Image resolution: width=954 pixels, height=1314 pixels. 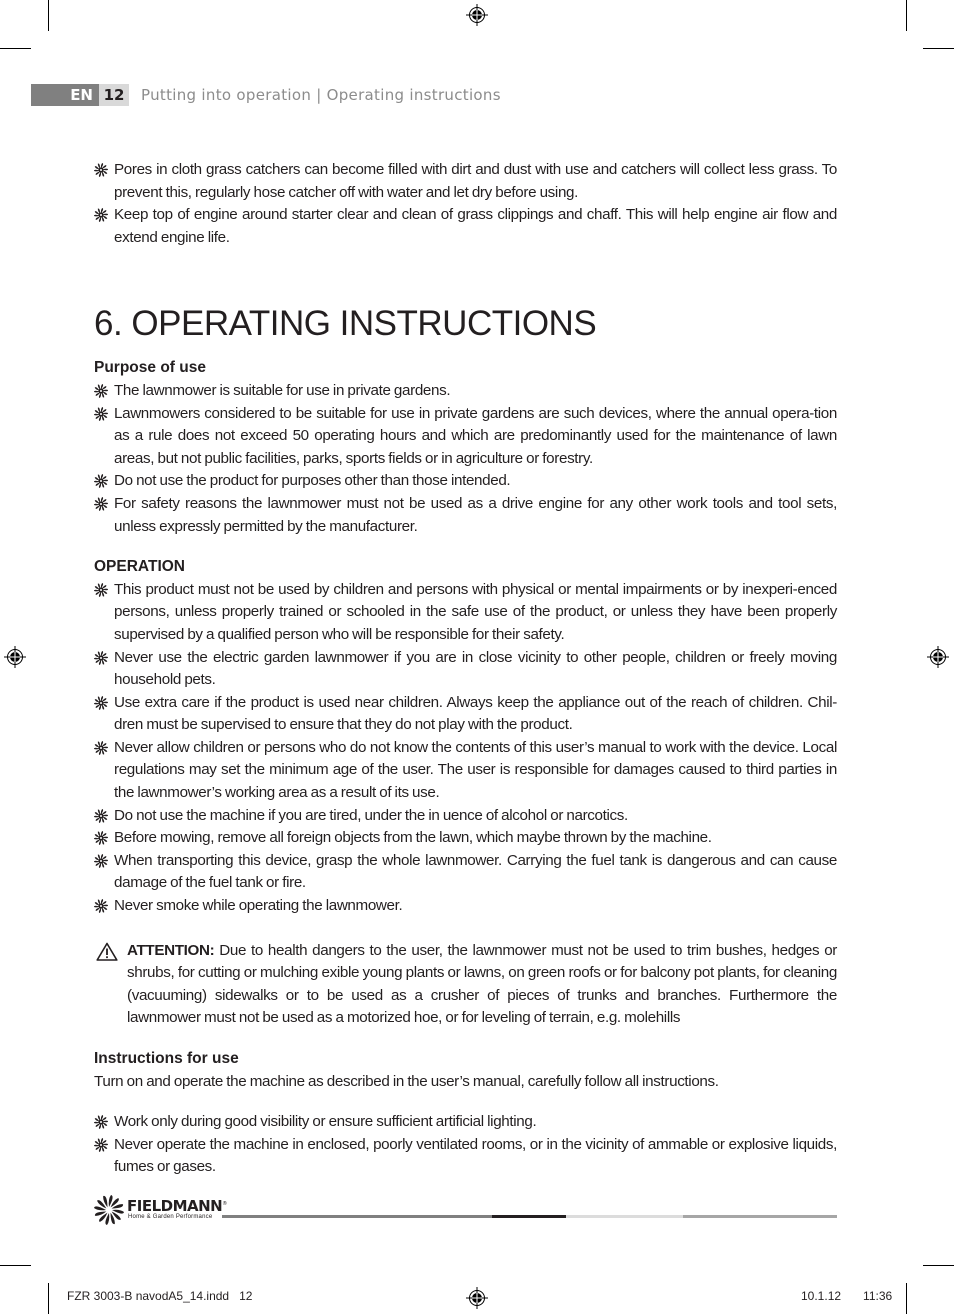 What do you see at coordinates (160, 1296) in the screenshot?
I see `print-slug-filename: FZR 3003-B navodA5_14.indd 12` at bounding box center [160, 1296].